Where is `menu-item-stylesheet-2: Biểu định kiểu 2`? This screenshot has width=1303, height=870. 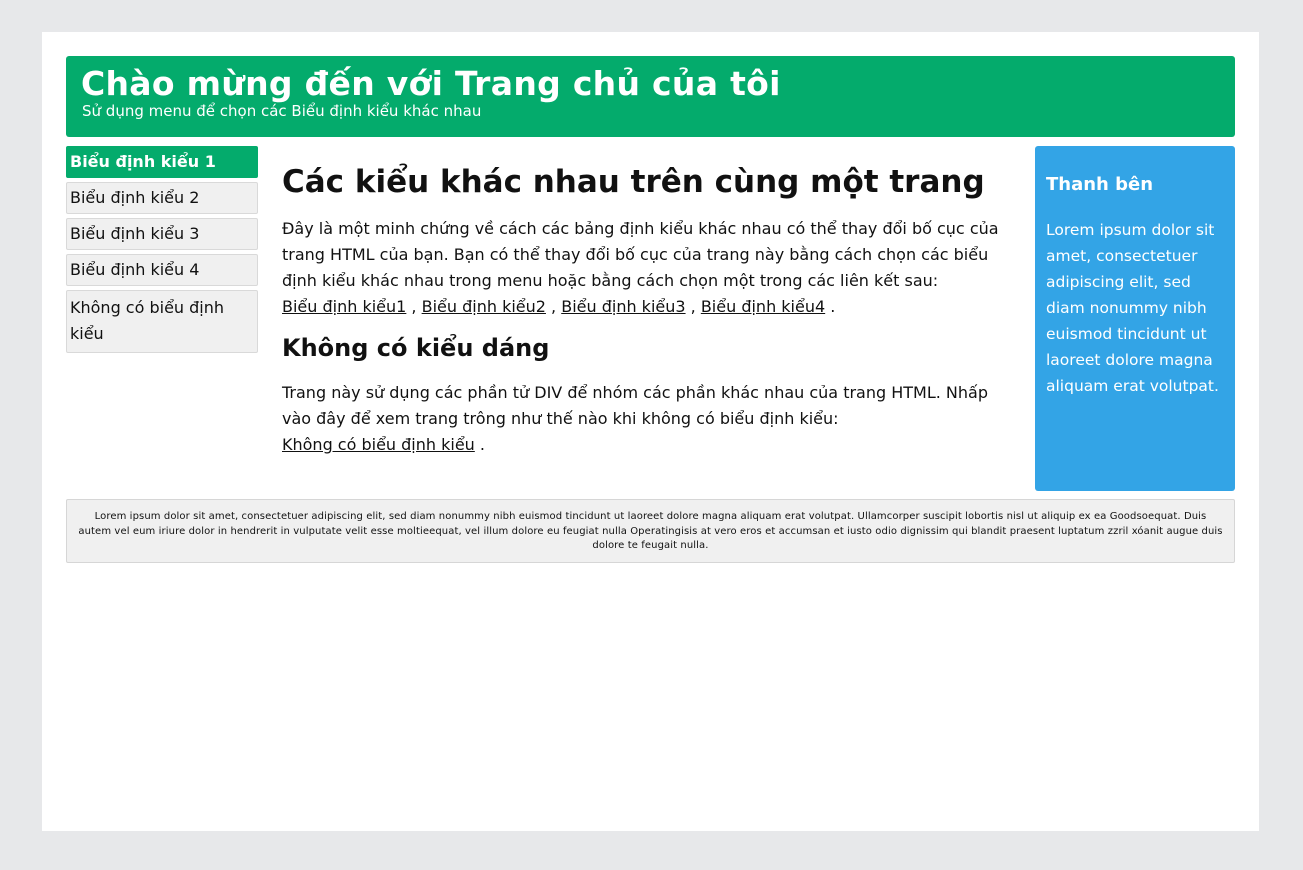 menu-item-stylesheet-2: Biểu định kiểu 2 is located at coordinates (162, 198).